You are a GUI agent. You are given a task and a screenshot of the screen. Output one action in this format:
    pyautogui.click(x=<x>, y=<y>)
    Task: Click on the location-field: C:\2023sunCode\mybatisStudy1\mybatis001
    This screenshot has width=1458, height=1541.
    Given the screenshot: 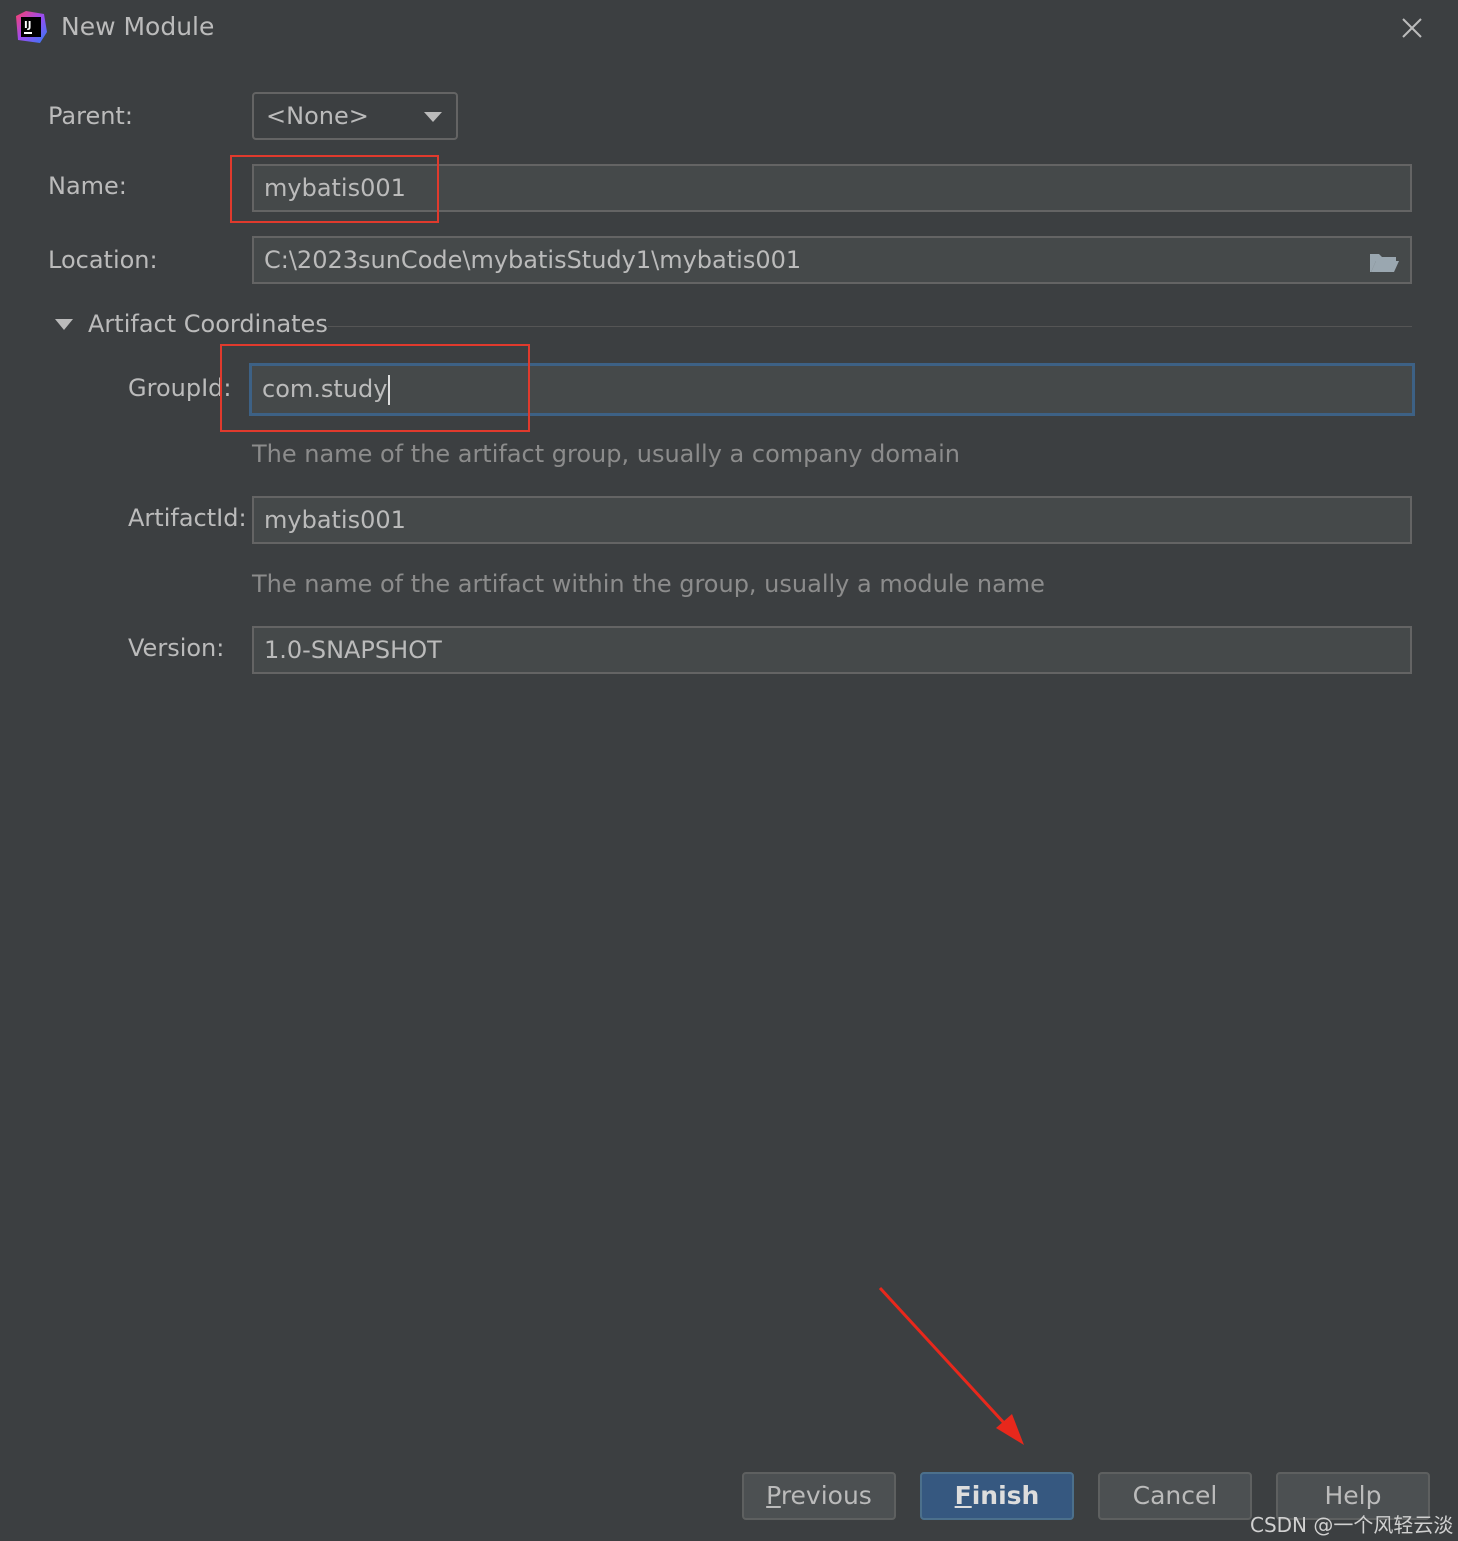 What is the action you would take?
    pyautogui.click(x=832, y=260)
    